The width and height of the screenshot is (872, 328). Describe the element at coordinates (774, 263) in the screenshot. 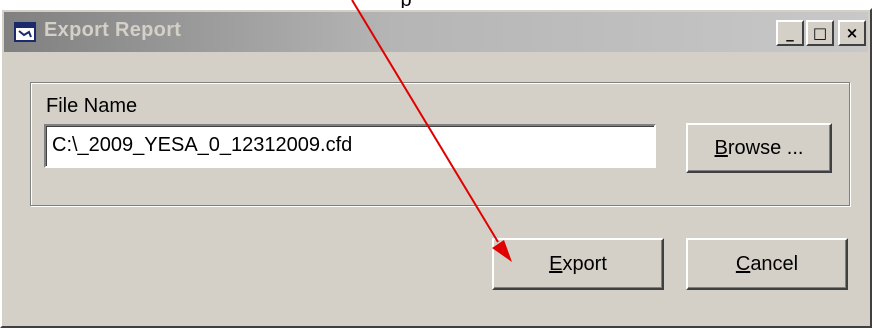

I see `cancel-label: ancel` at that location.